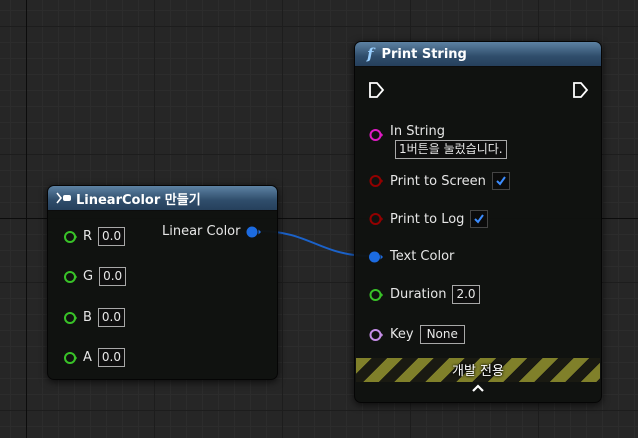 The width and height of the screenshot is (638, 438). Describe the element at coordinates (417, 334) in the screenshot. I see `key-row: Key None` at that location.